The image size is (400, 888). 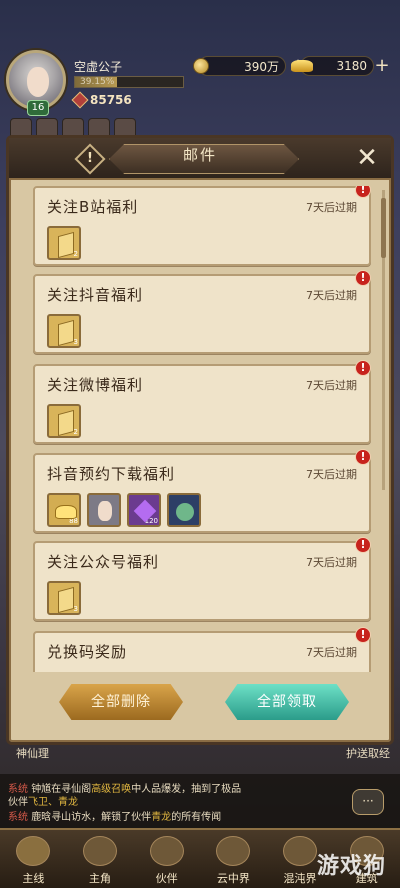 What do you see at coordinates (383, 228) in the screenshot?
I see `scrollbar-thumb` at bounding box center [383, 228].